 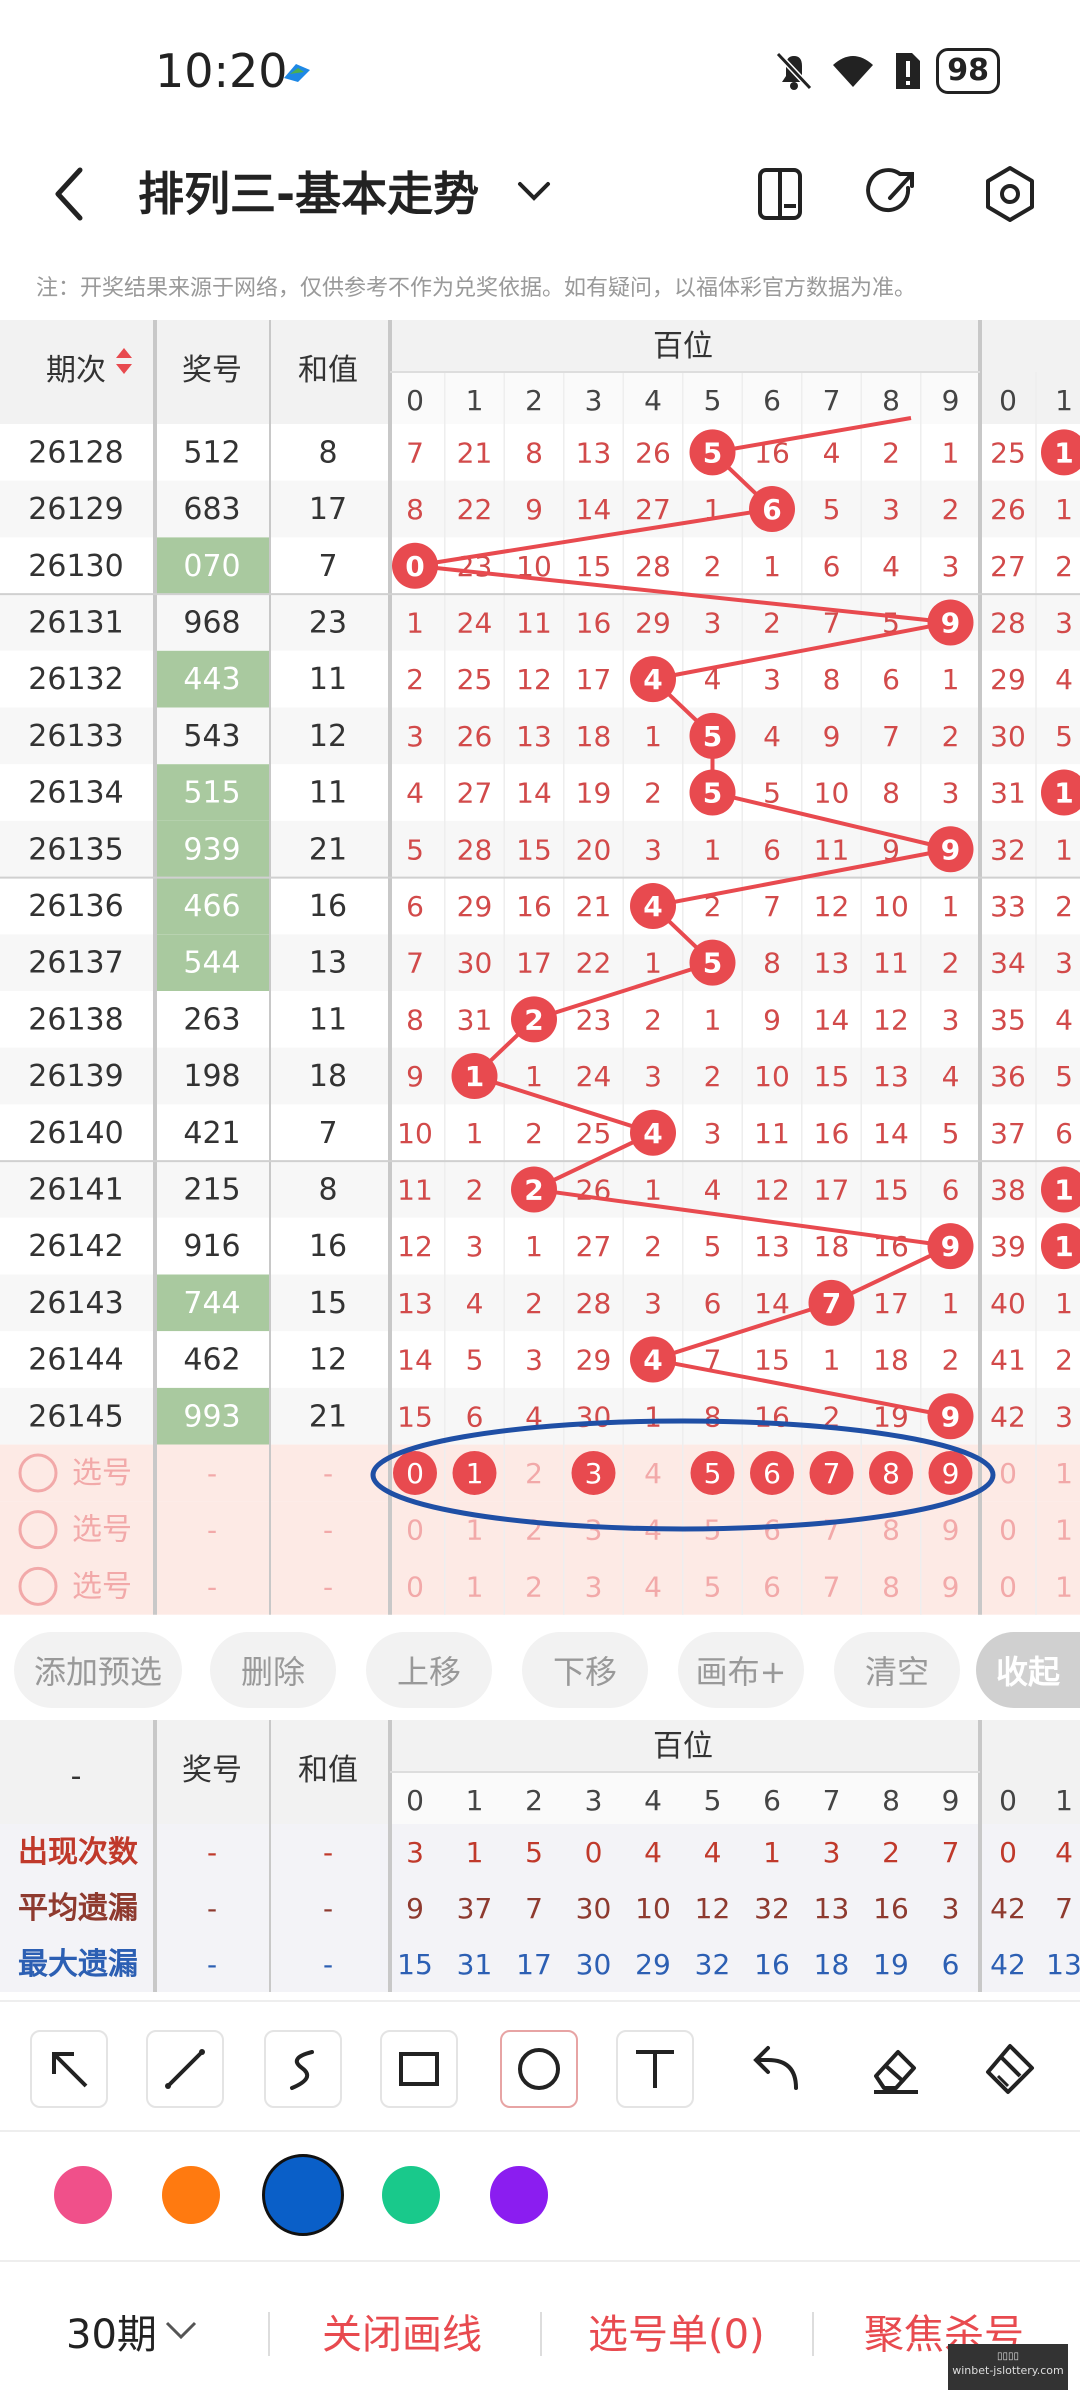 What do you see at coordinates (475, 1852) in the screenshot?
I see `stats-cell: 1` at bounding box center [475, 1852].